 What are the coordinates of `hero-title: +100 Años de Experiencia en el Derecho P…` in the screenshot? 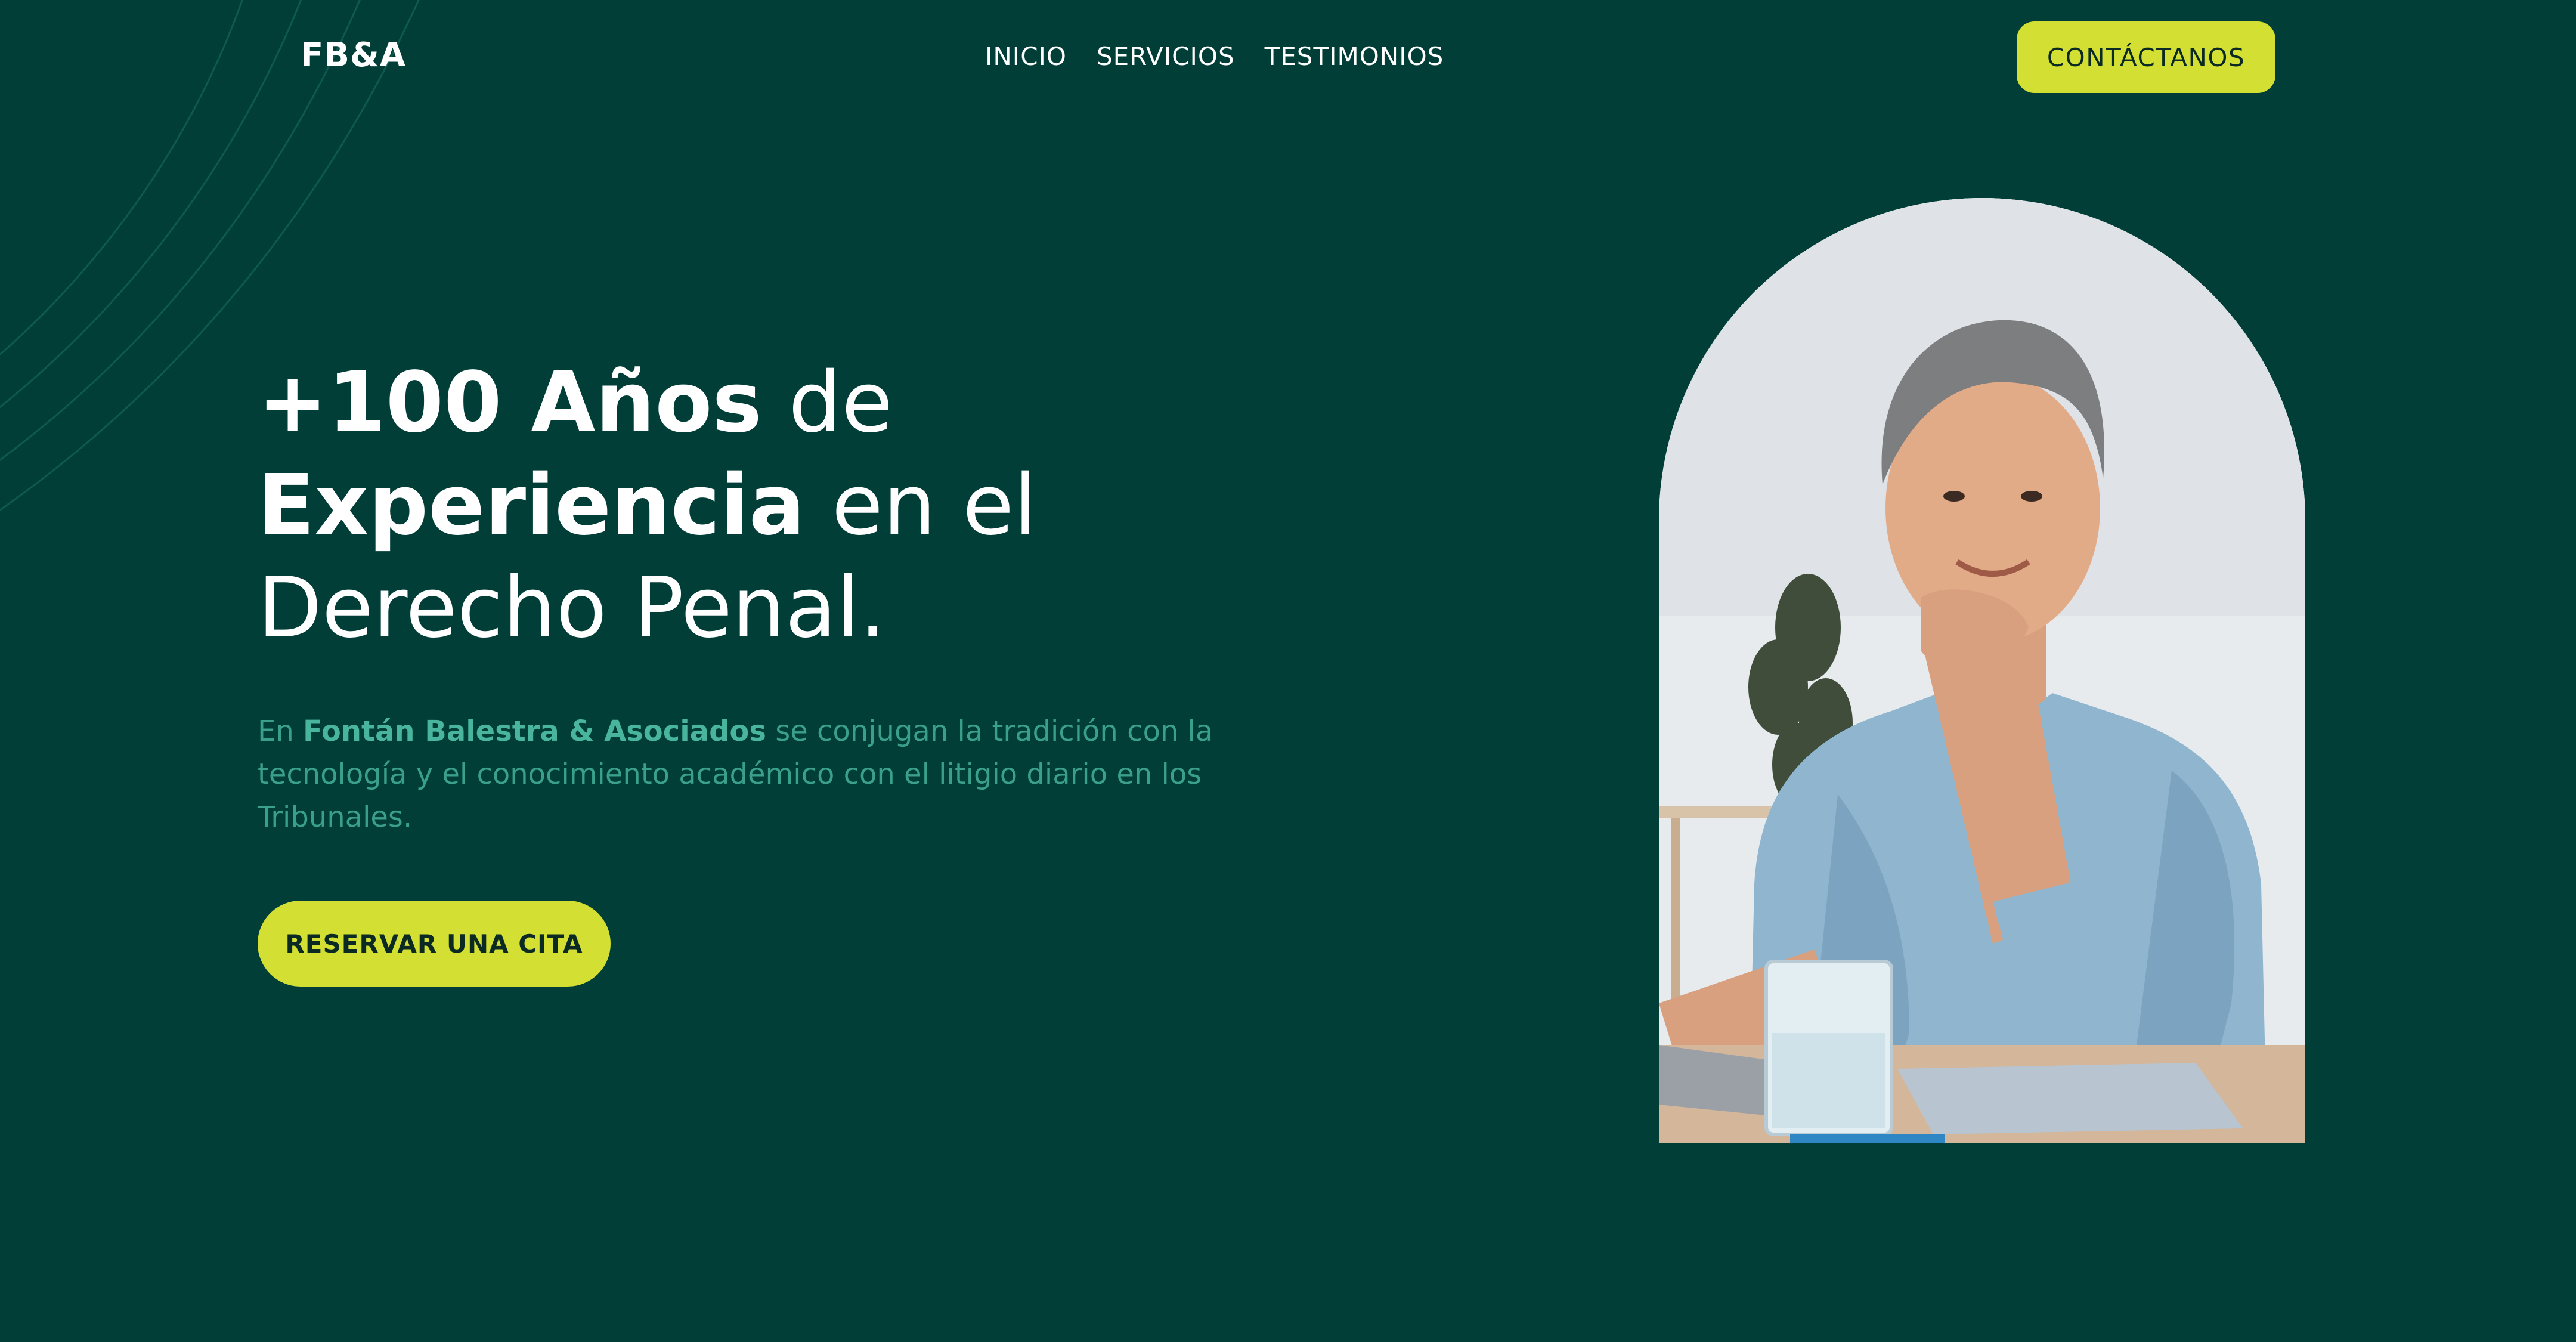 It's located at (795, 506).